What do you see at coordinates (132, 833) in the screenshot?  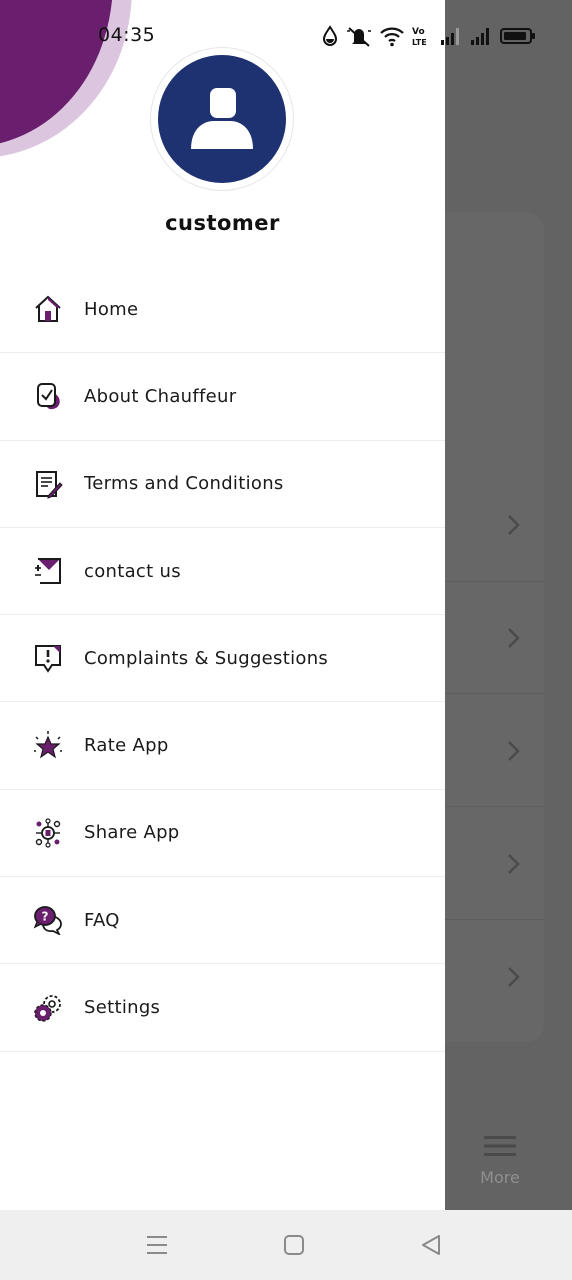 I see `menu-label-share: Share App` at bounding box center [132, 833].